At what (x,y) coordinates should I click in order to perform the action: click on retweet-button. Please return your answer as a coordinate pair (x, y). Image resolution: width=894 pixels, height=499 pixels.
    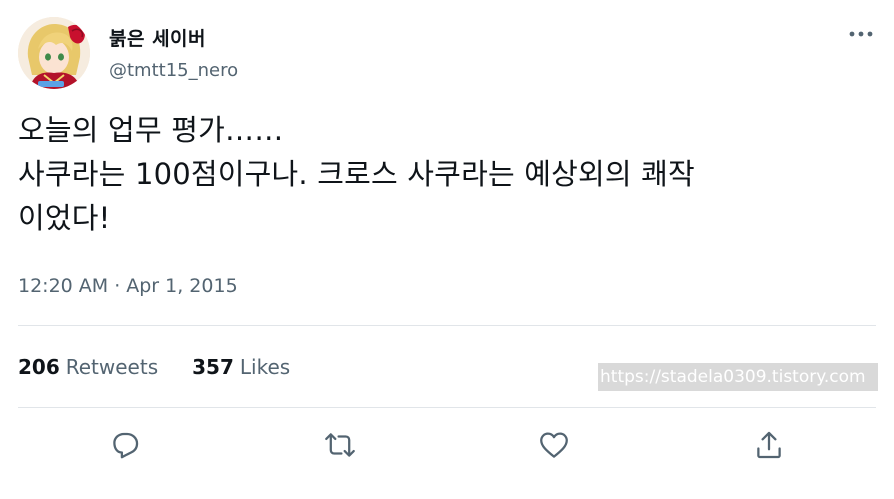
    Looking at the image, I should click on (340, 445).